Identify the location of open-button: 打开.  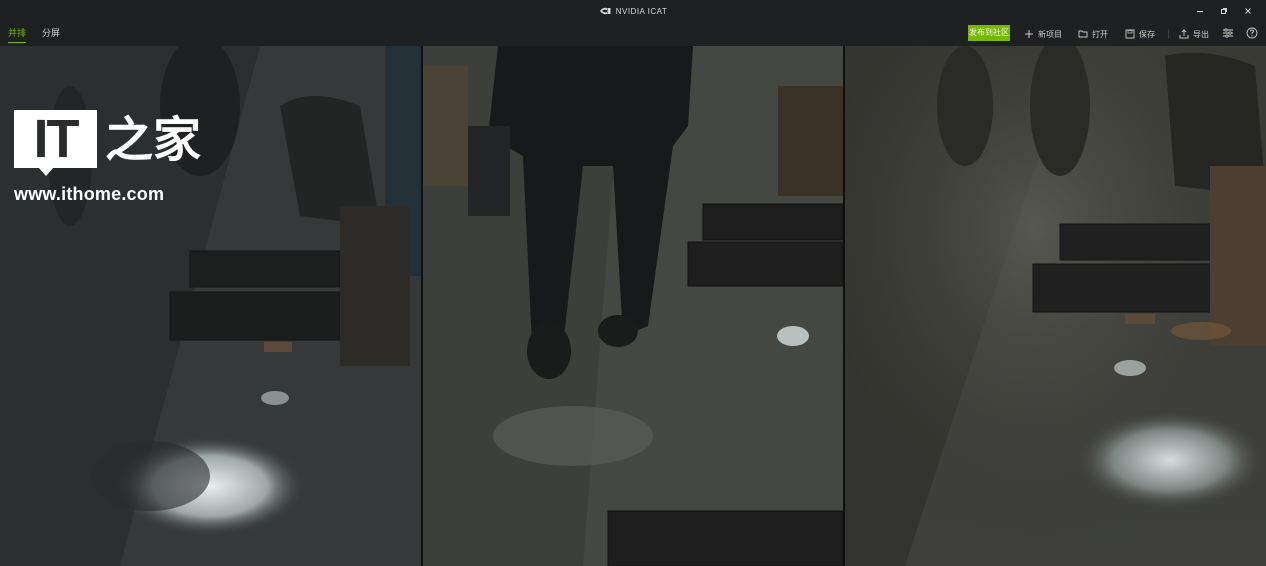
(1093, 34).